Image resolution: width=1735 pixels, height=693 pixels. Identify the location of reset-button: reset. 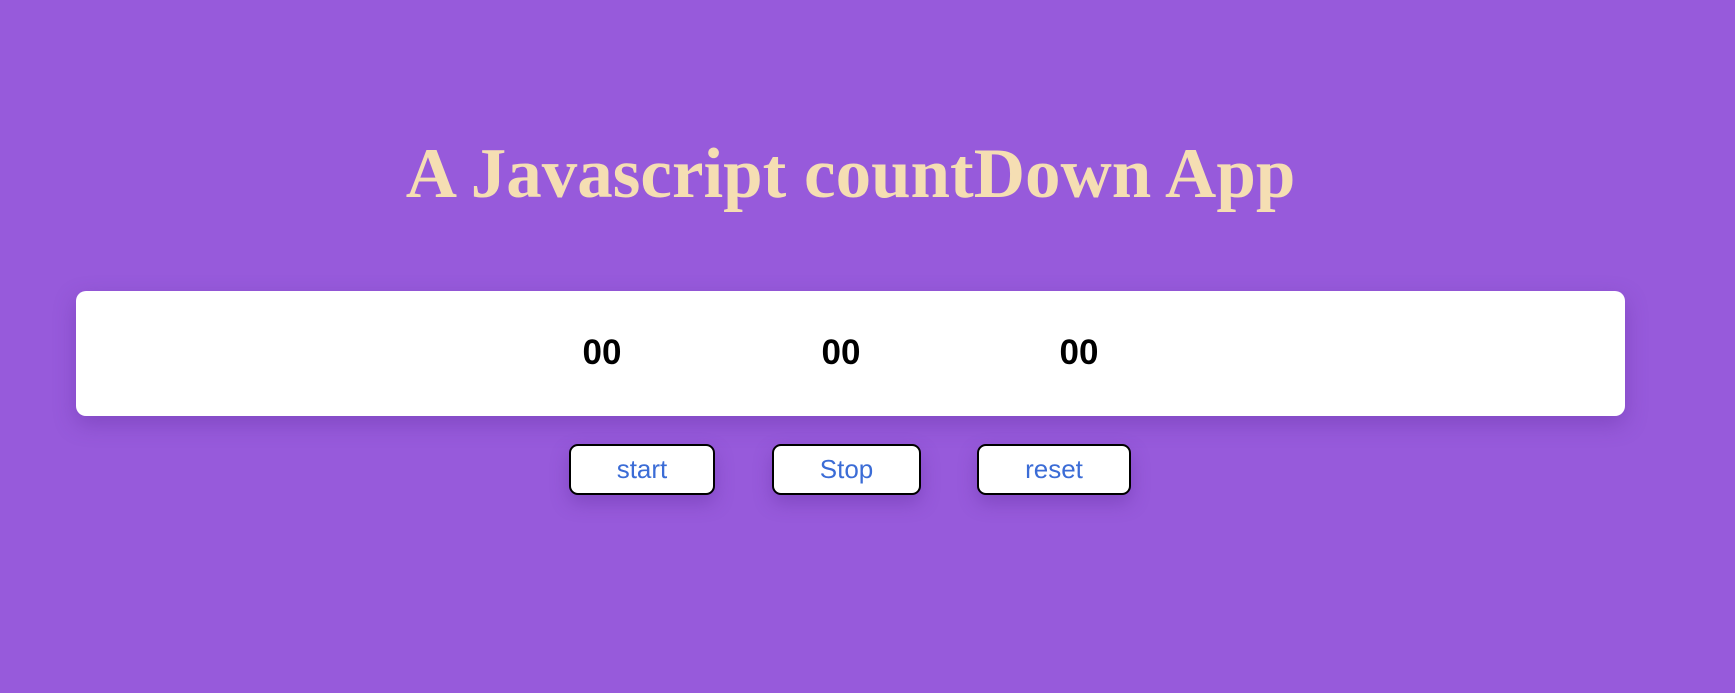
(1054, 469).